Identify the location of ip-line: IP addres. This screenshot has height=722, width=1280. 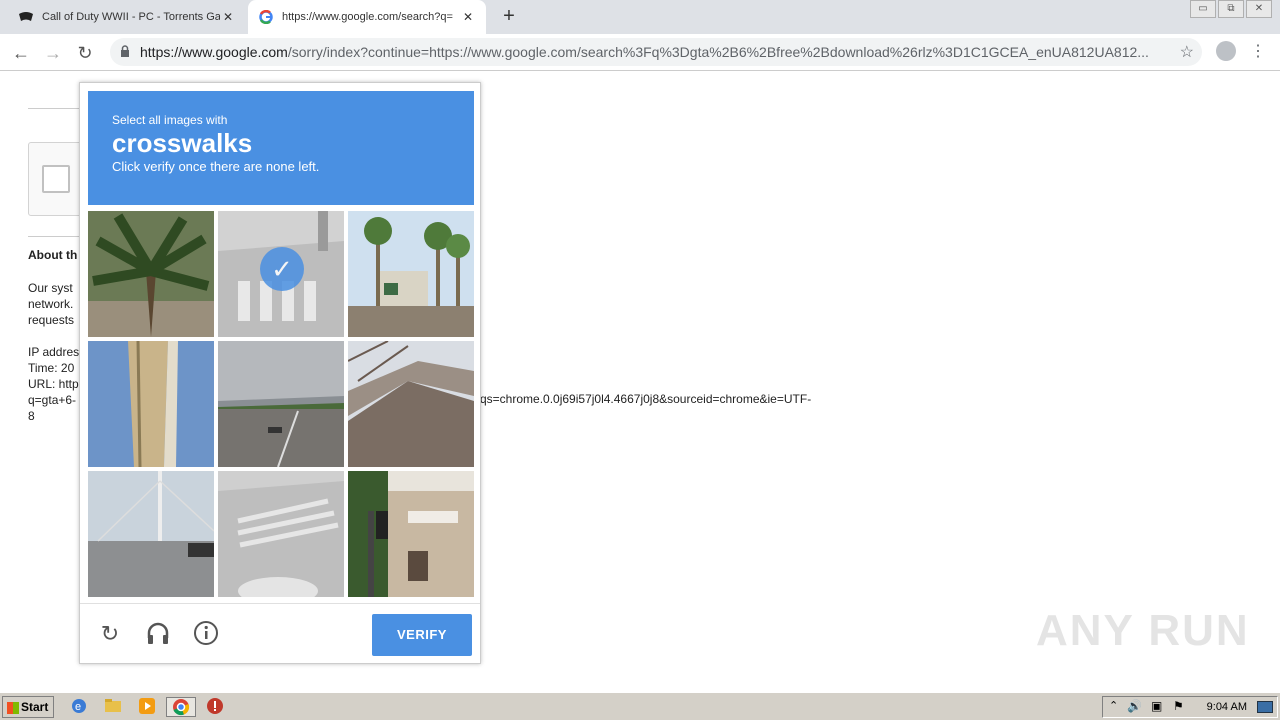
(54, 352).